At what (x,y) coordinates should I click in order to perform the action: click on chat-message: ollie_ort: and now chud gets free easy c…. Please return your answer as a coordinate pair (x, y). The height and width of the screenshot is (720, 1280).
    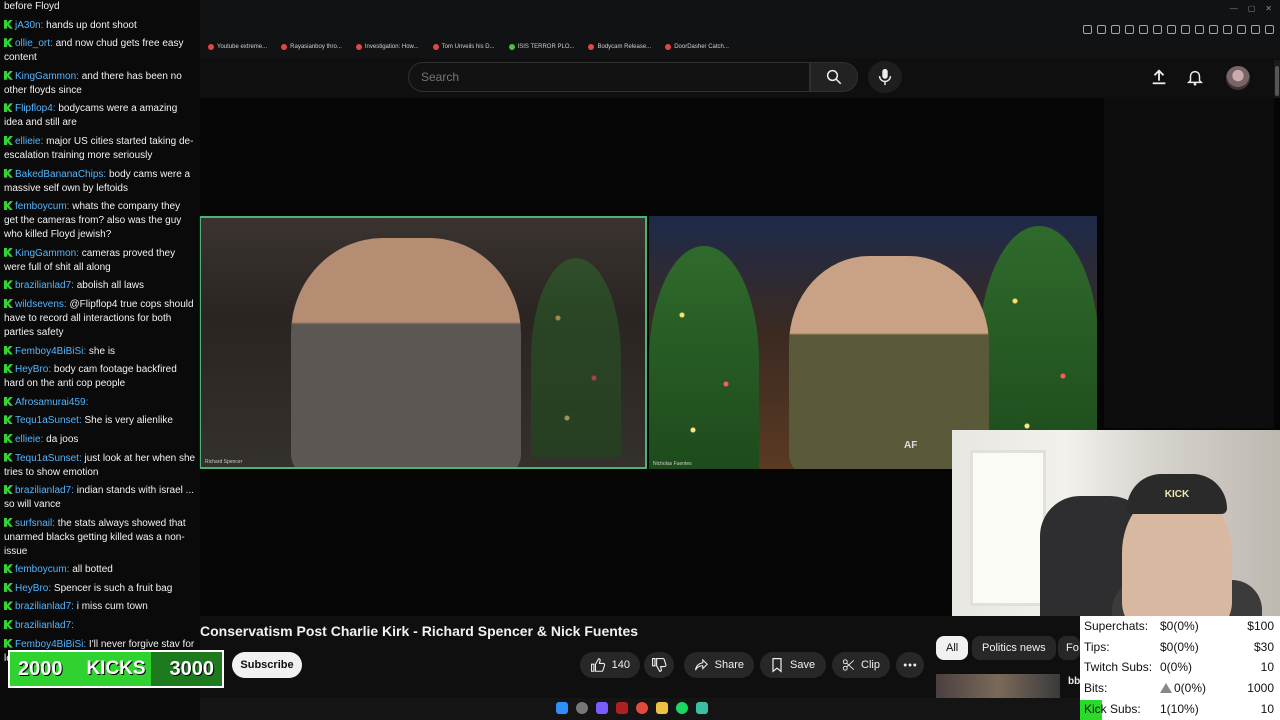
    Looking at the image, I should click on (100, 51).